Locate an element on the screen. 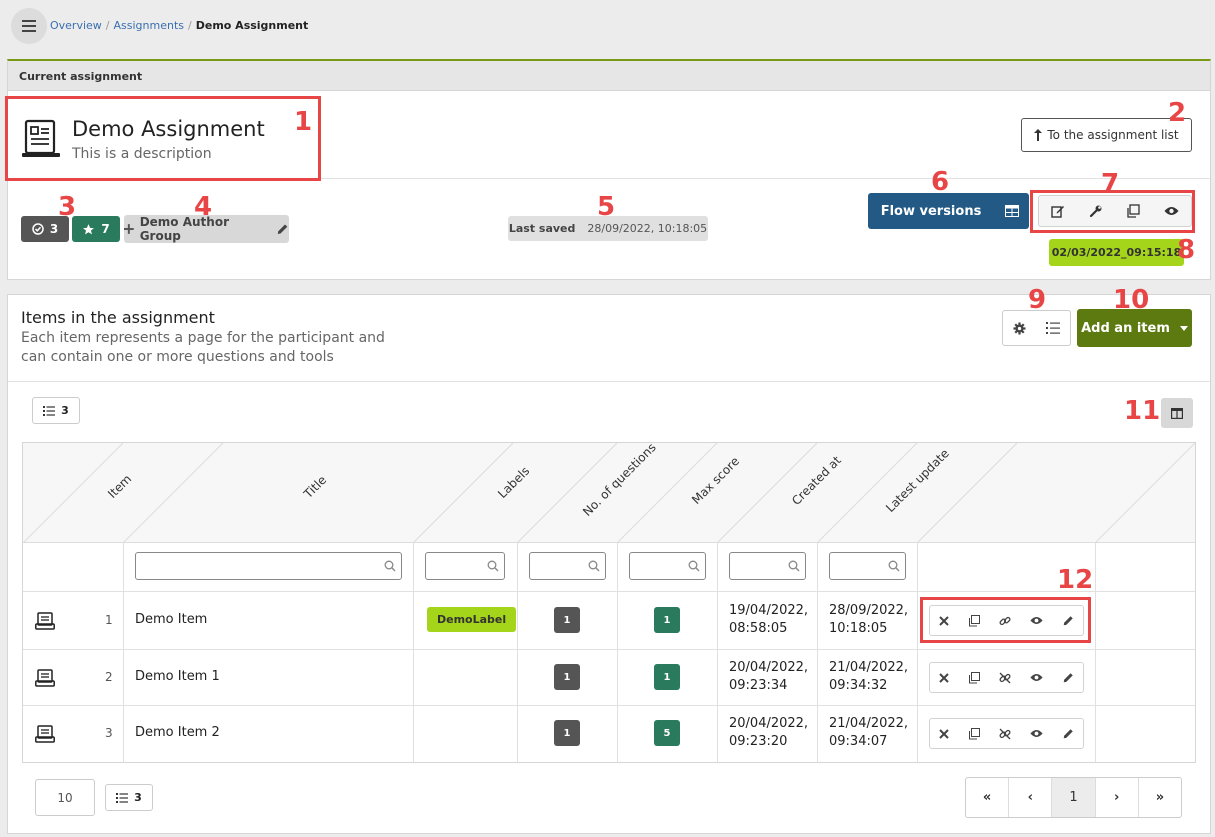 This screenshot has width=1215, height=837. to-assignment-list-button: To the assignment list is located at coordinates (1106, 135).